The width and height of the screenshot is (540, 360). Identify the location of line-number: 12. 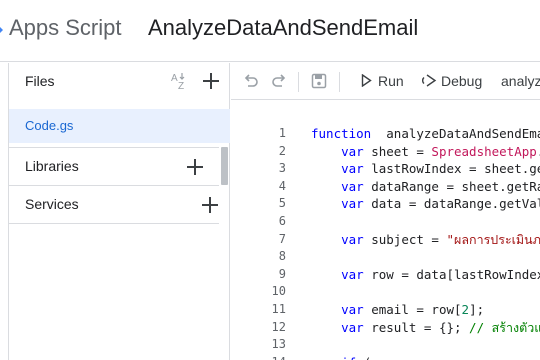
(278, 326).